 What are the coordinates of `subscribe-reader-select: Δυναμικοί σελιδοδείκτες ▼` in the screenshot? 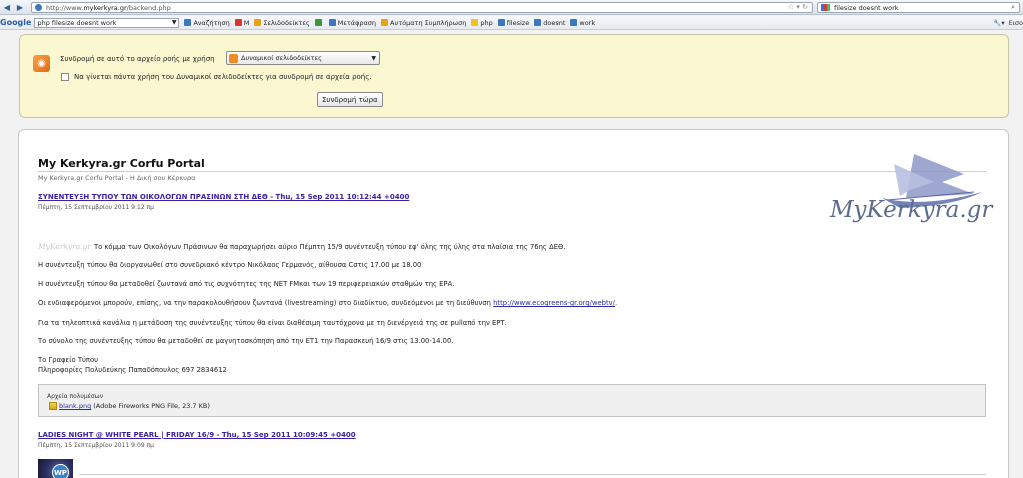 It's located at (303, 58).